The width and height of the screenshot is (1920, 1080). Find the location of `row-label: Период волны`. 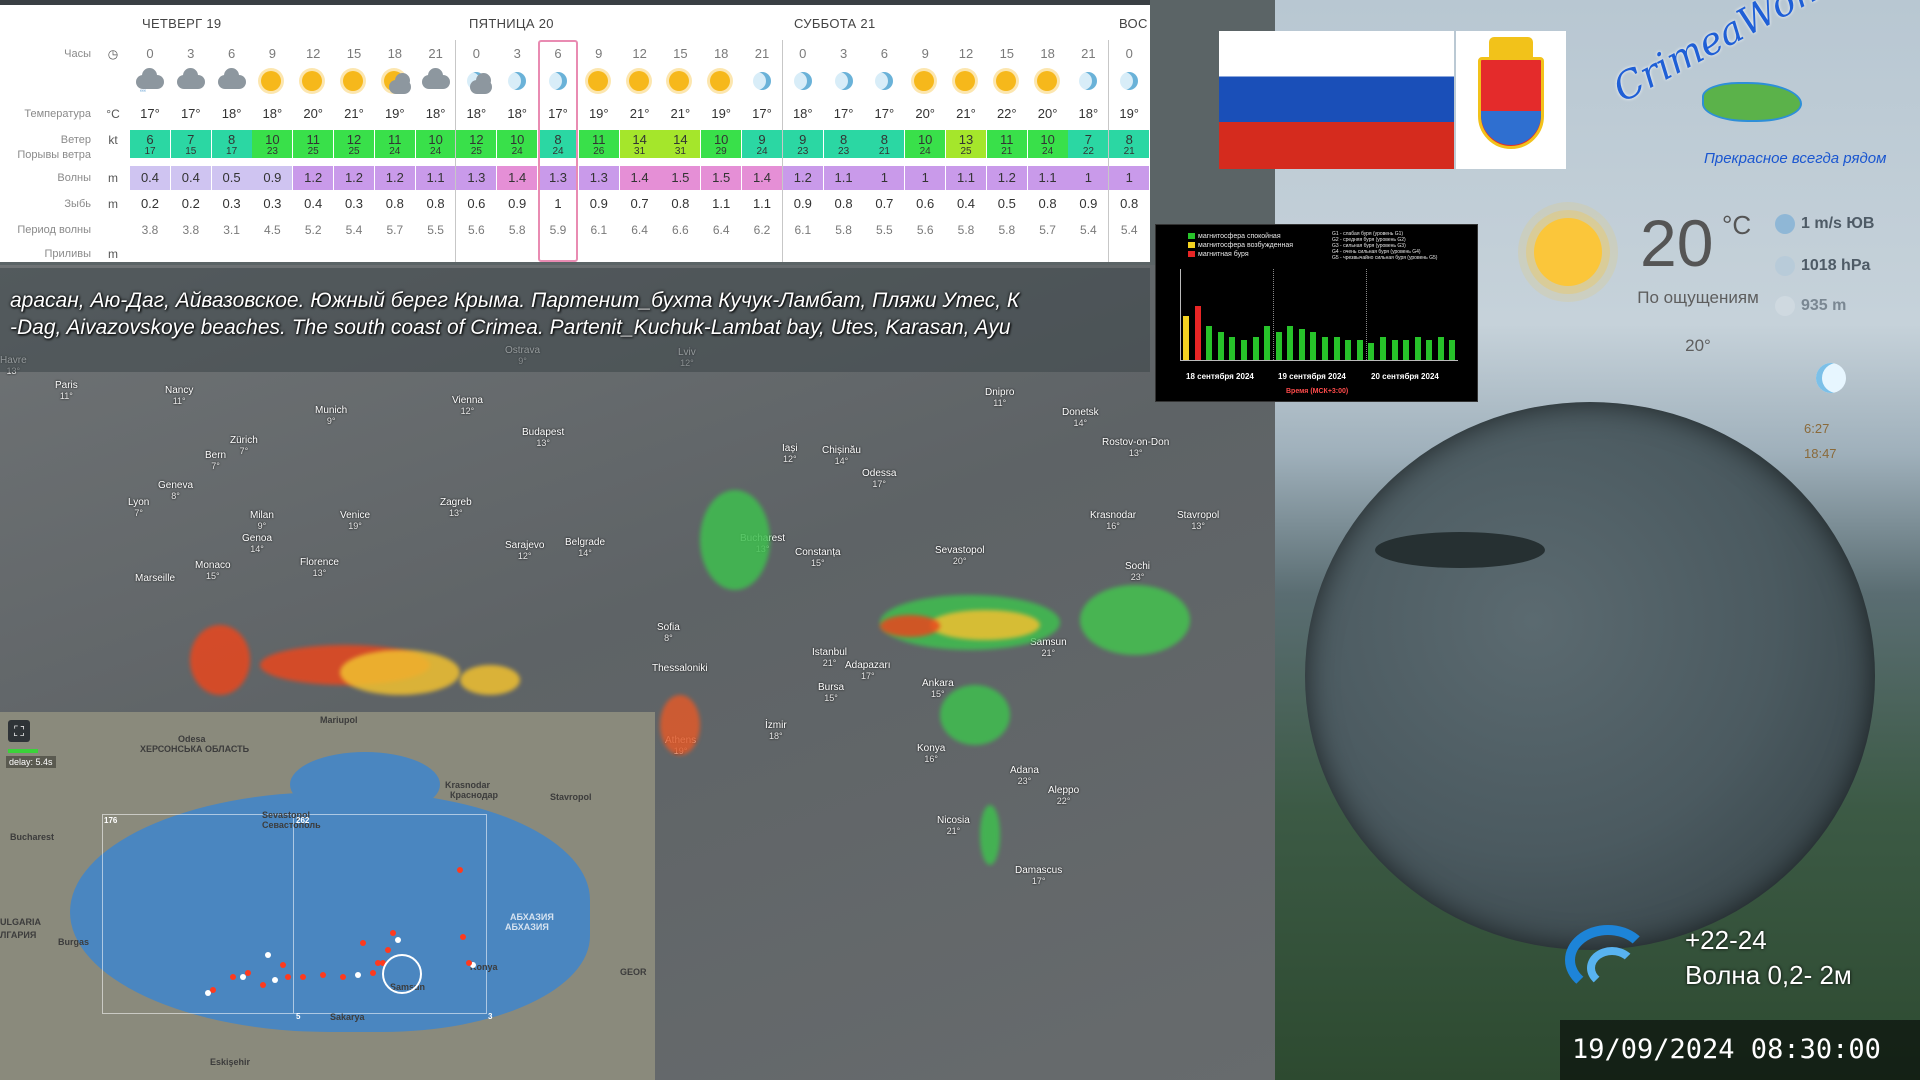

row-label: Период волны is located at coordinates (54, 230).